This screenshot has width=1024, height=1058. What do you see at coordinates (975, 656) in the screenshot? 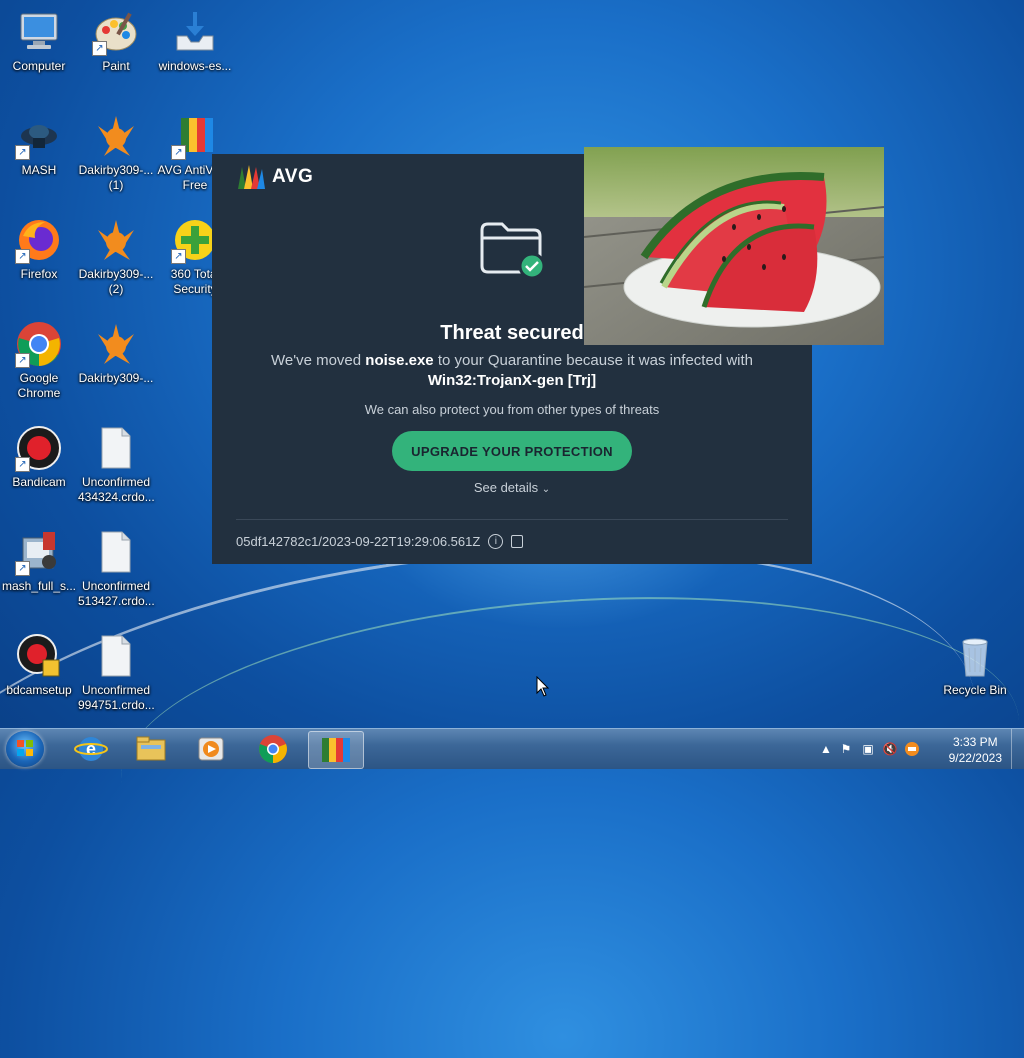
I see `recycle-bin-icon` at bounding box center [975, 656].